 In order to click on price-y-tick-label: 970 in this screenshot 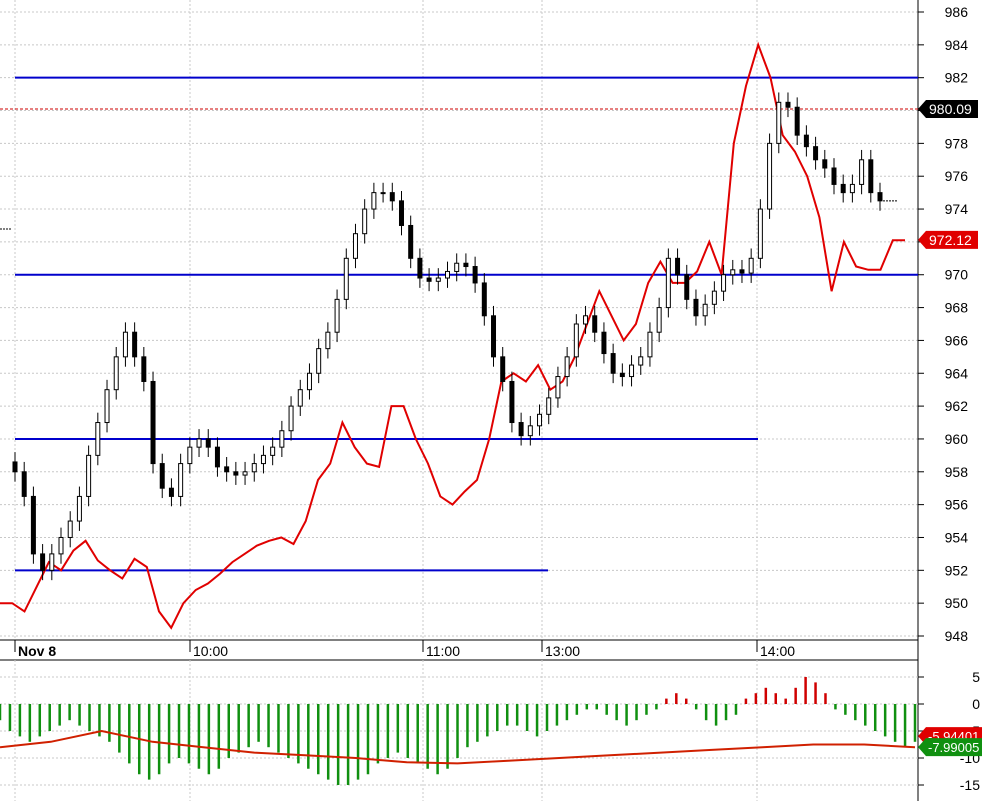, I will do `click(957, 275)`.